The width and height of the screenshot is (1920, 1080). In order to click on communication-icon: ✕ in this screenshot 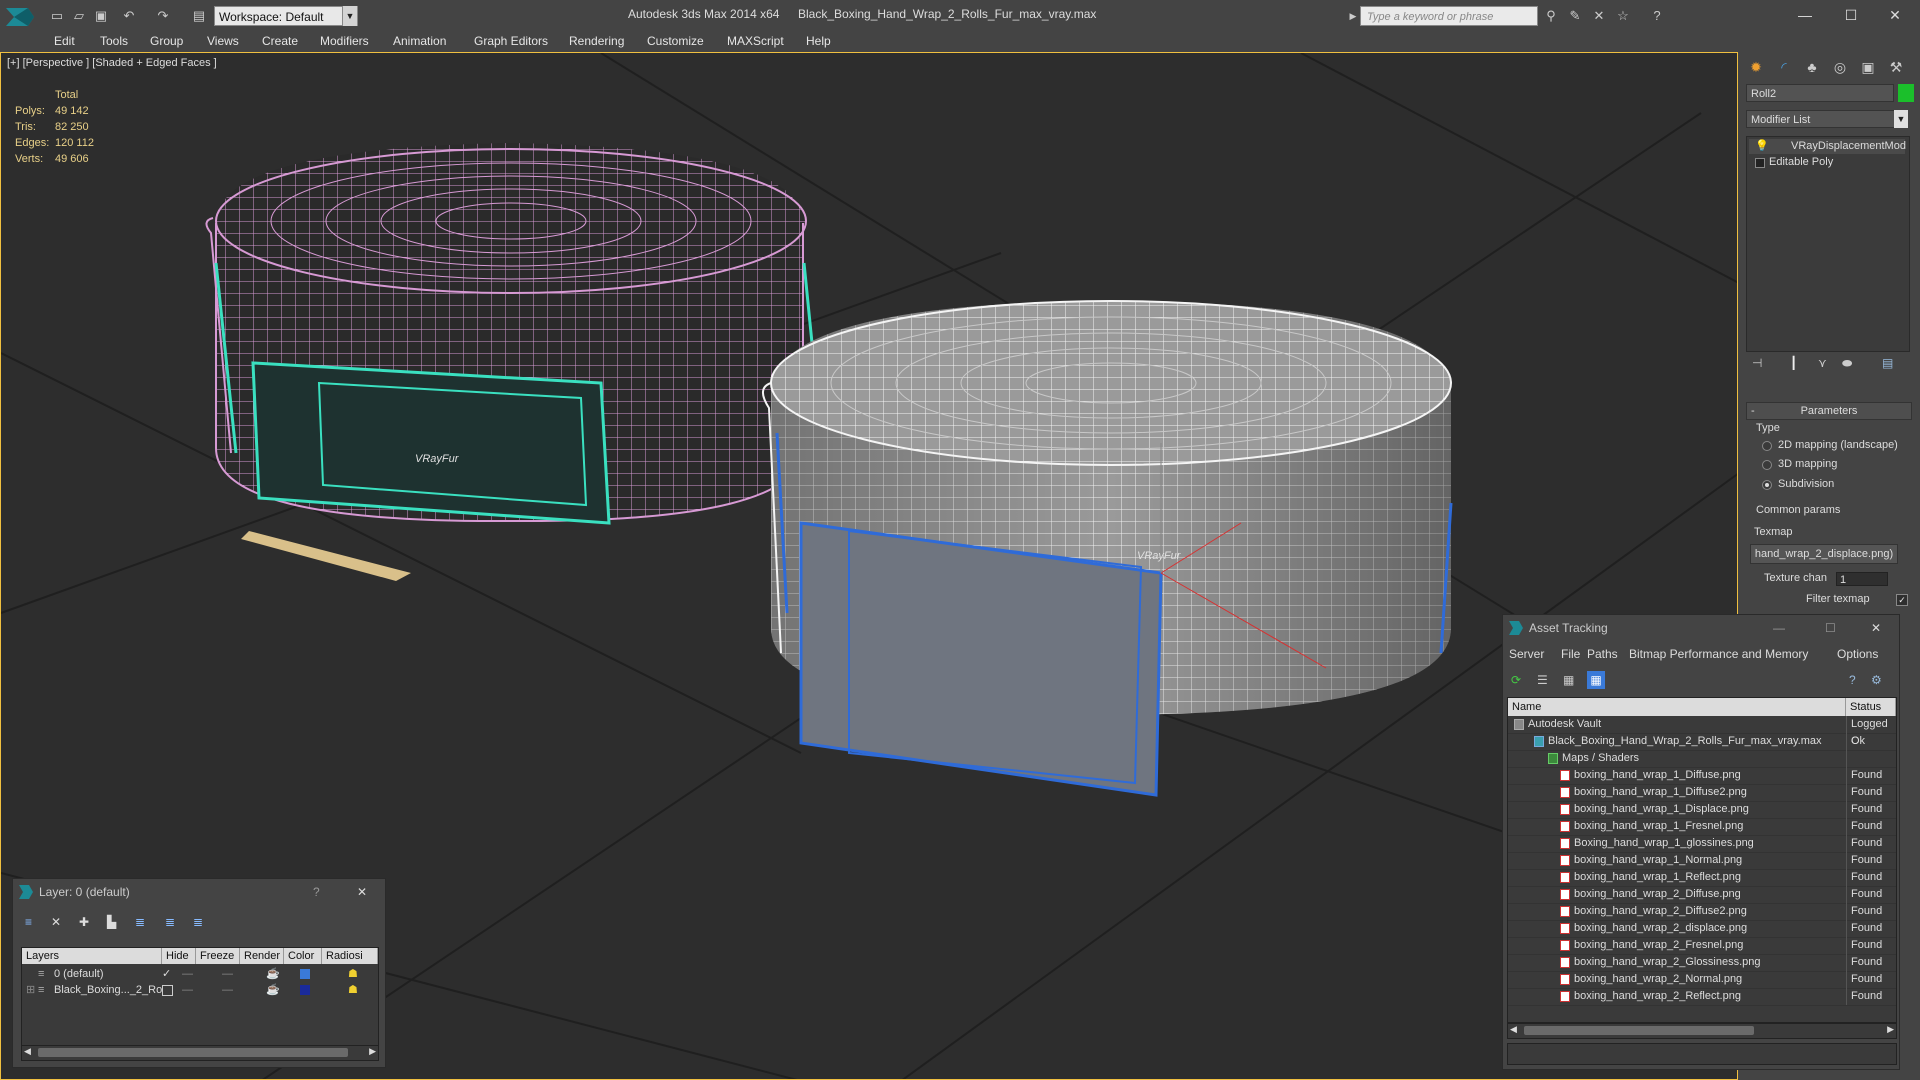, I will do `click(1599, 16)`.